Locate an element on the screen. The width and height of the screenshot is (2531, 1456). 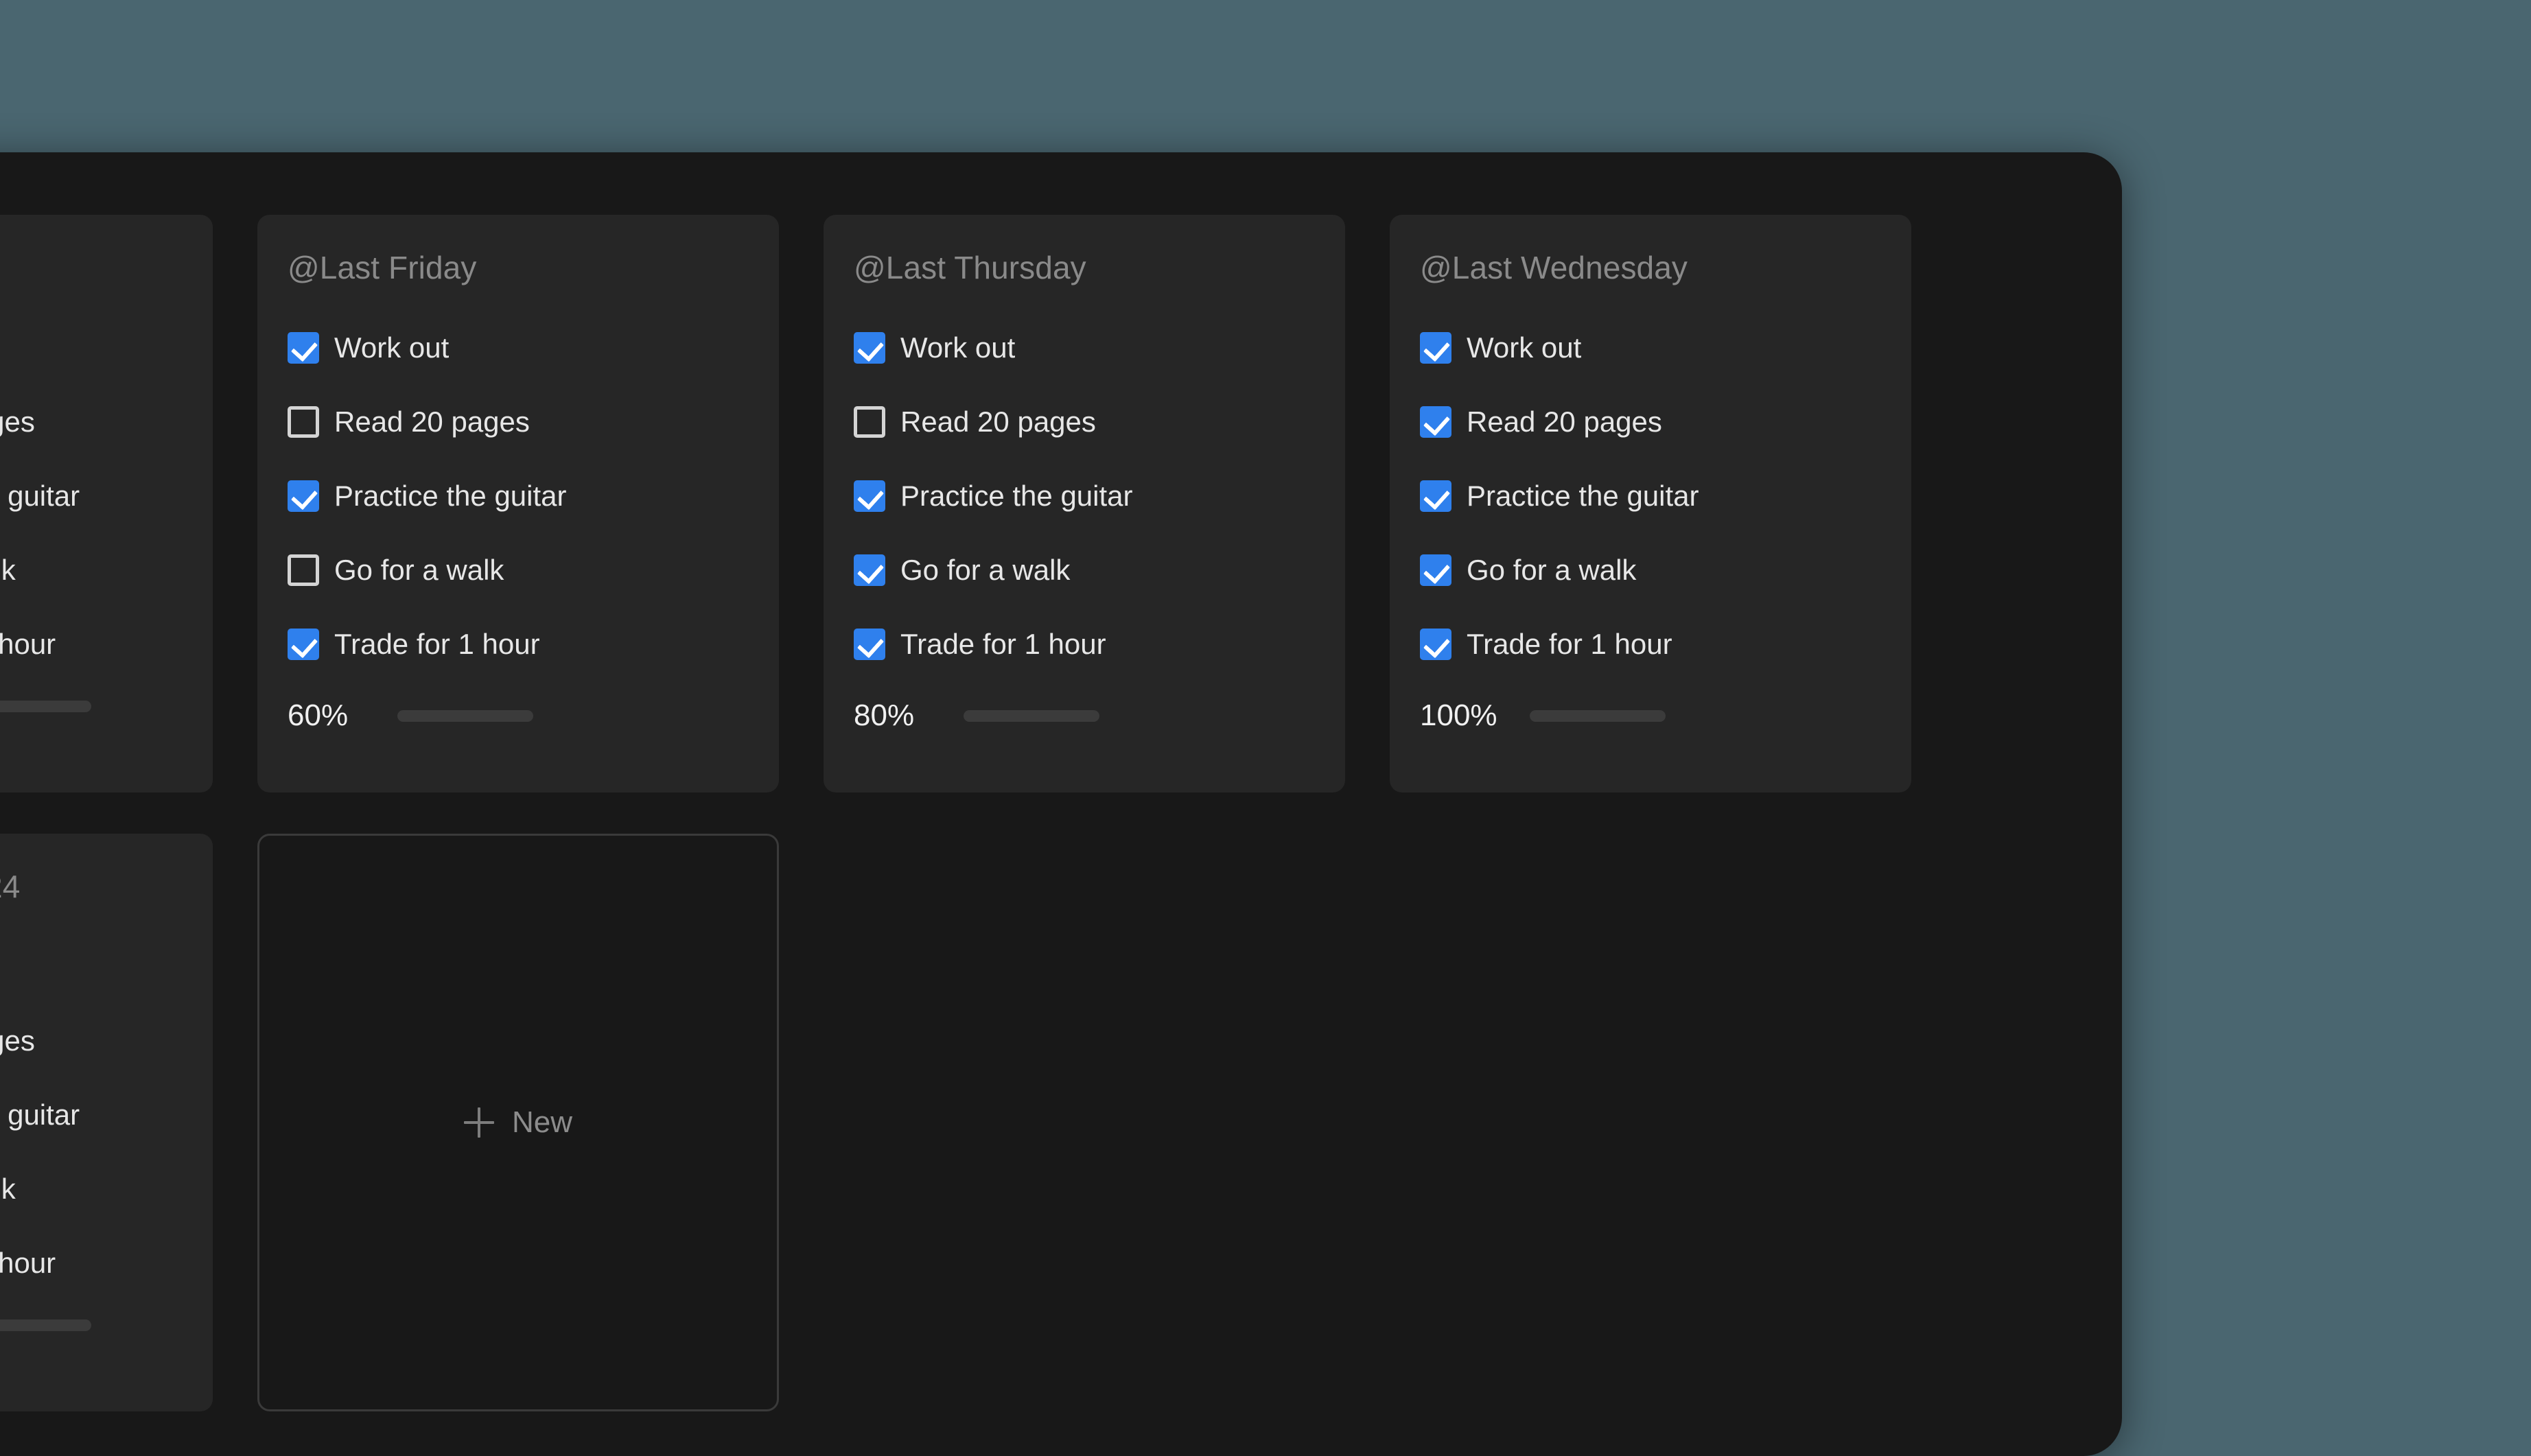
habit-card-august-19-2024: ust 19, 2024 k out d 20 pages ctice t is located at coordinates (106, 1122).